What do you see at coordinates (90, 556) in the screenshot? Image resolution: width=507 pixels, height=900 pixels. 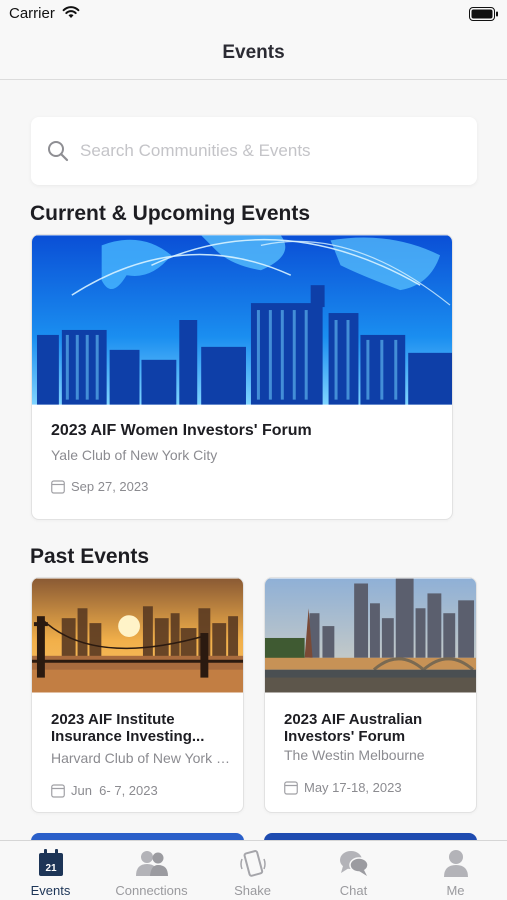 I see `past-events-heading: Past Events` at bounding box center [90, 556].